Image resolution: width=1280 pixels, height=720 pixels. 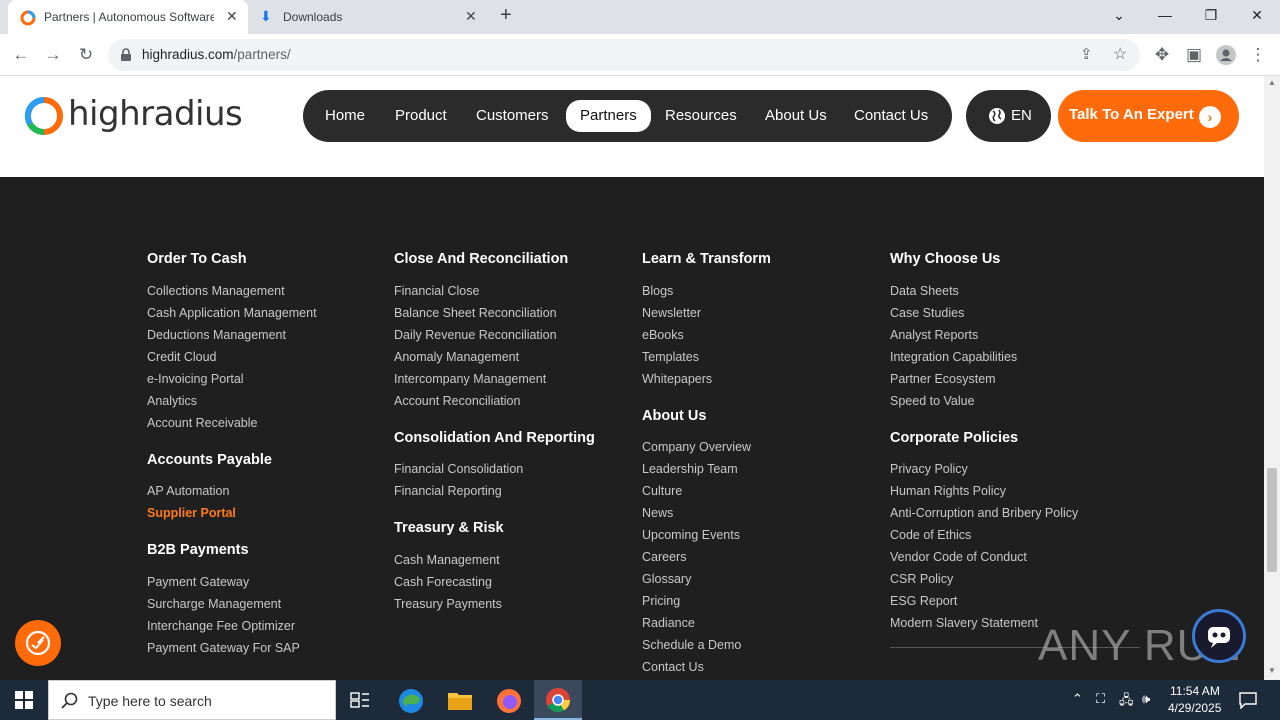 I want to click on footer-link: Glossary, so click(x=666, y=579).